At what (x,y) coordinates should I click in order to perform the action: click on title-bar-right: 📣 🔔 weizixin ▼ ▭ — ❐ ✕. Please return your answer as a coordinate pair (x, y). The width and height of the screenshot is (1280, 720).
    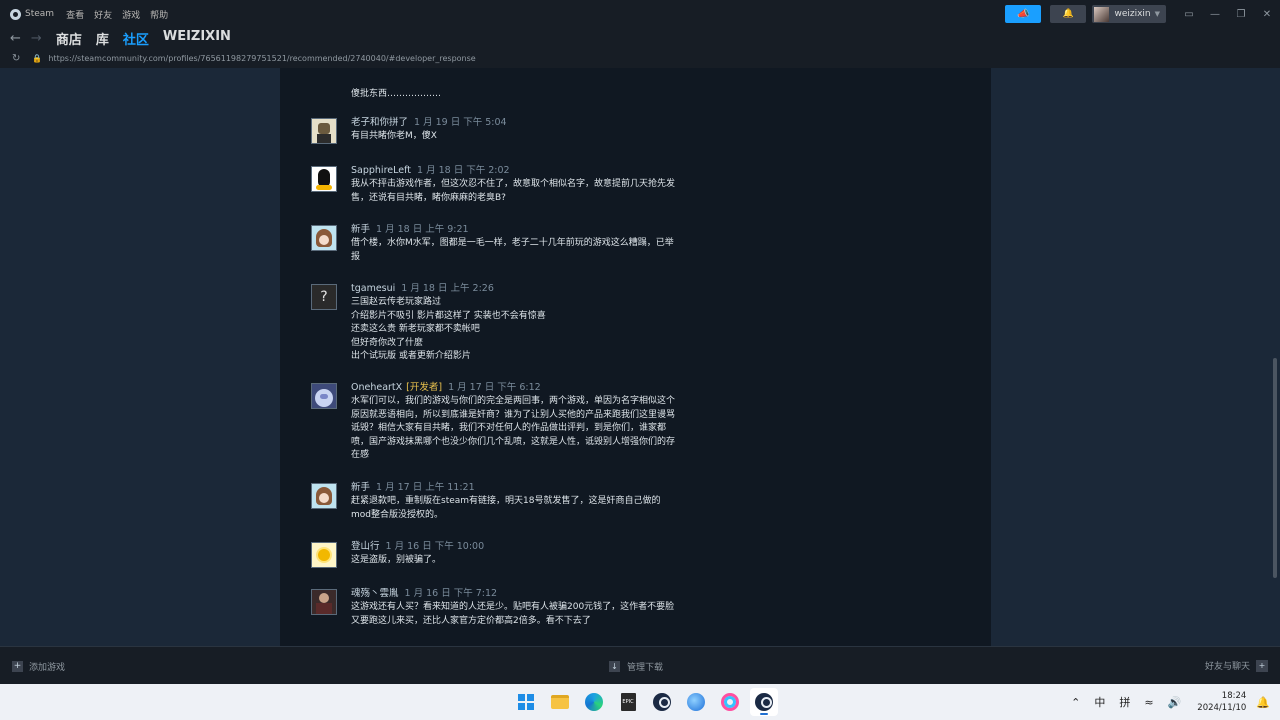
    Looking at the image, I should click on (1142, 14).